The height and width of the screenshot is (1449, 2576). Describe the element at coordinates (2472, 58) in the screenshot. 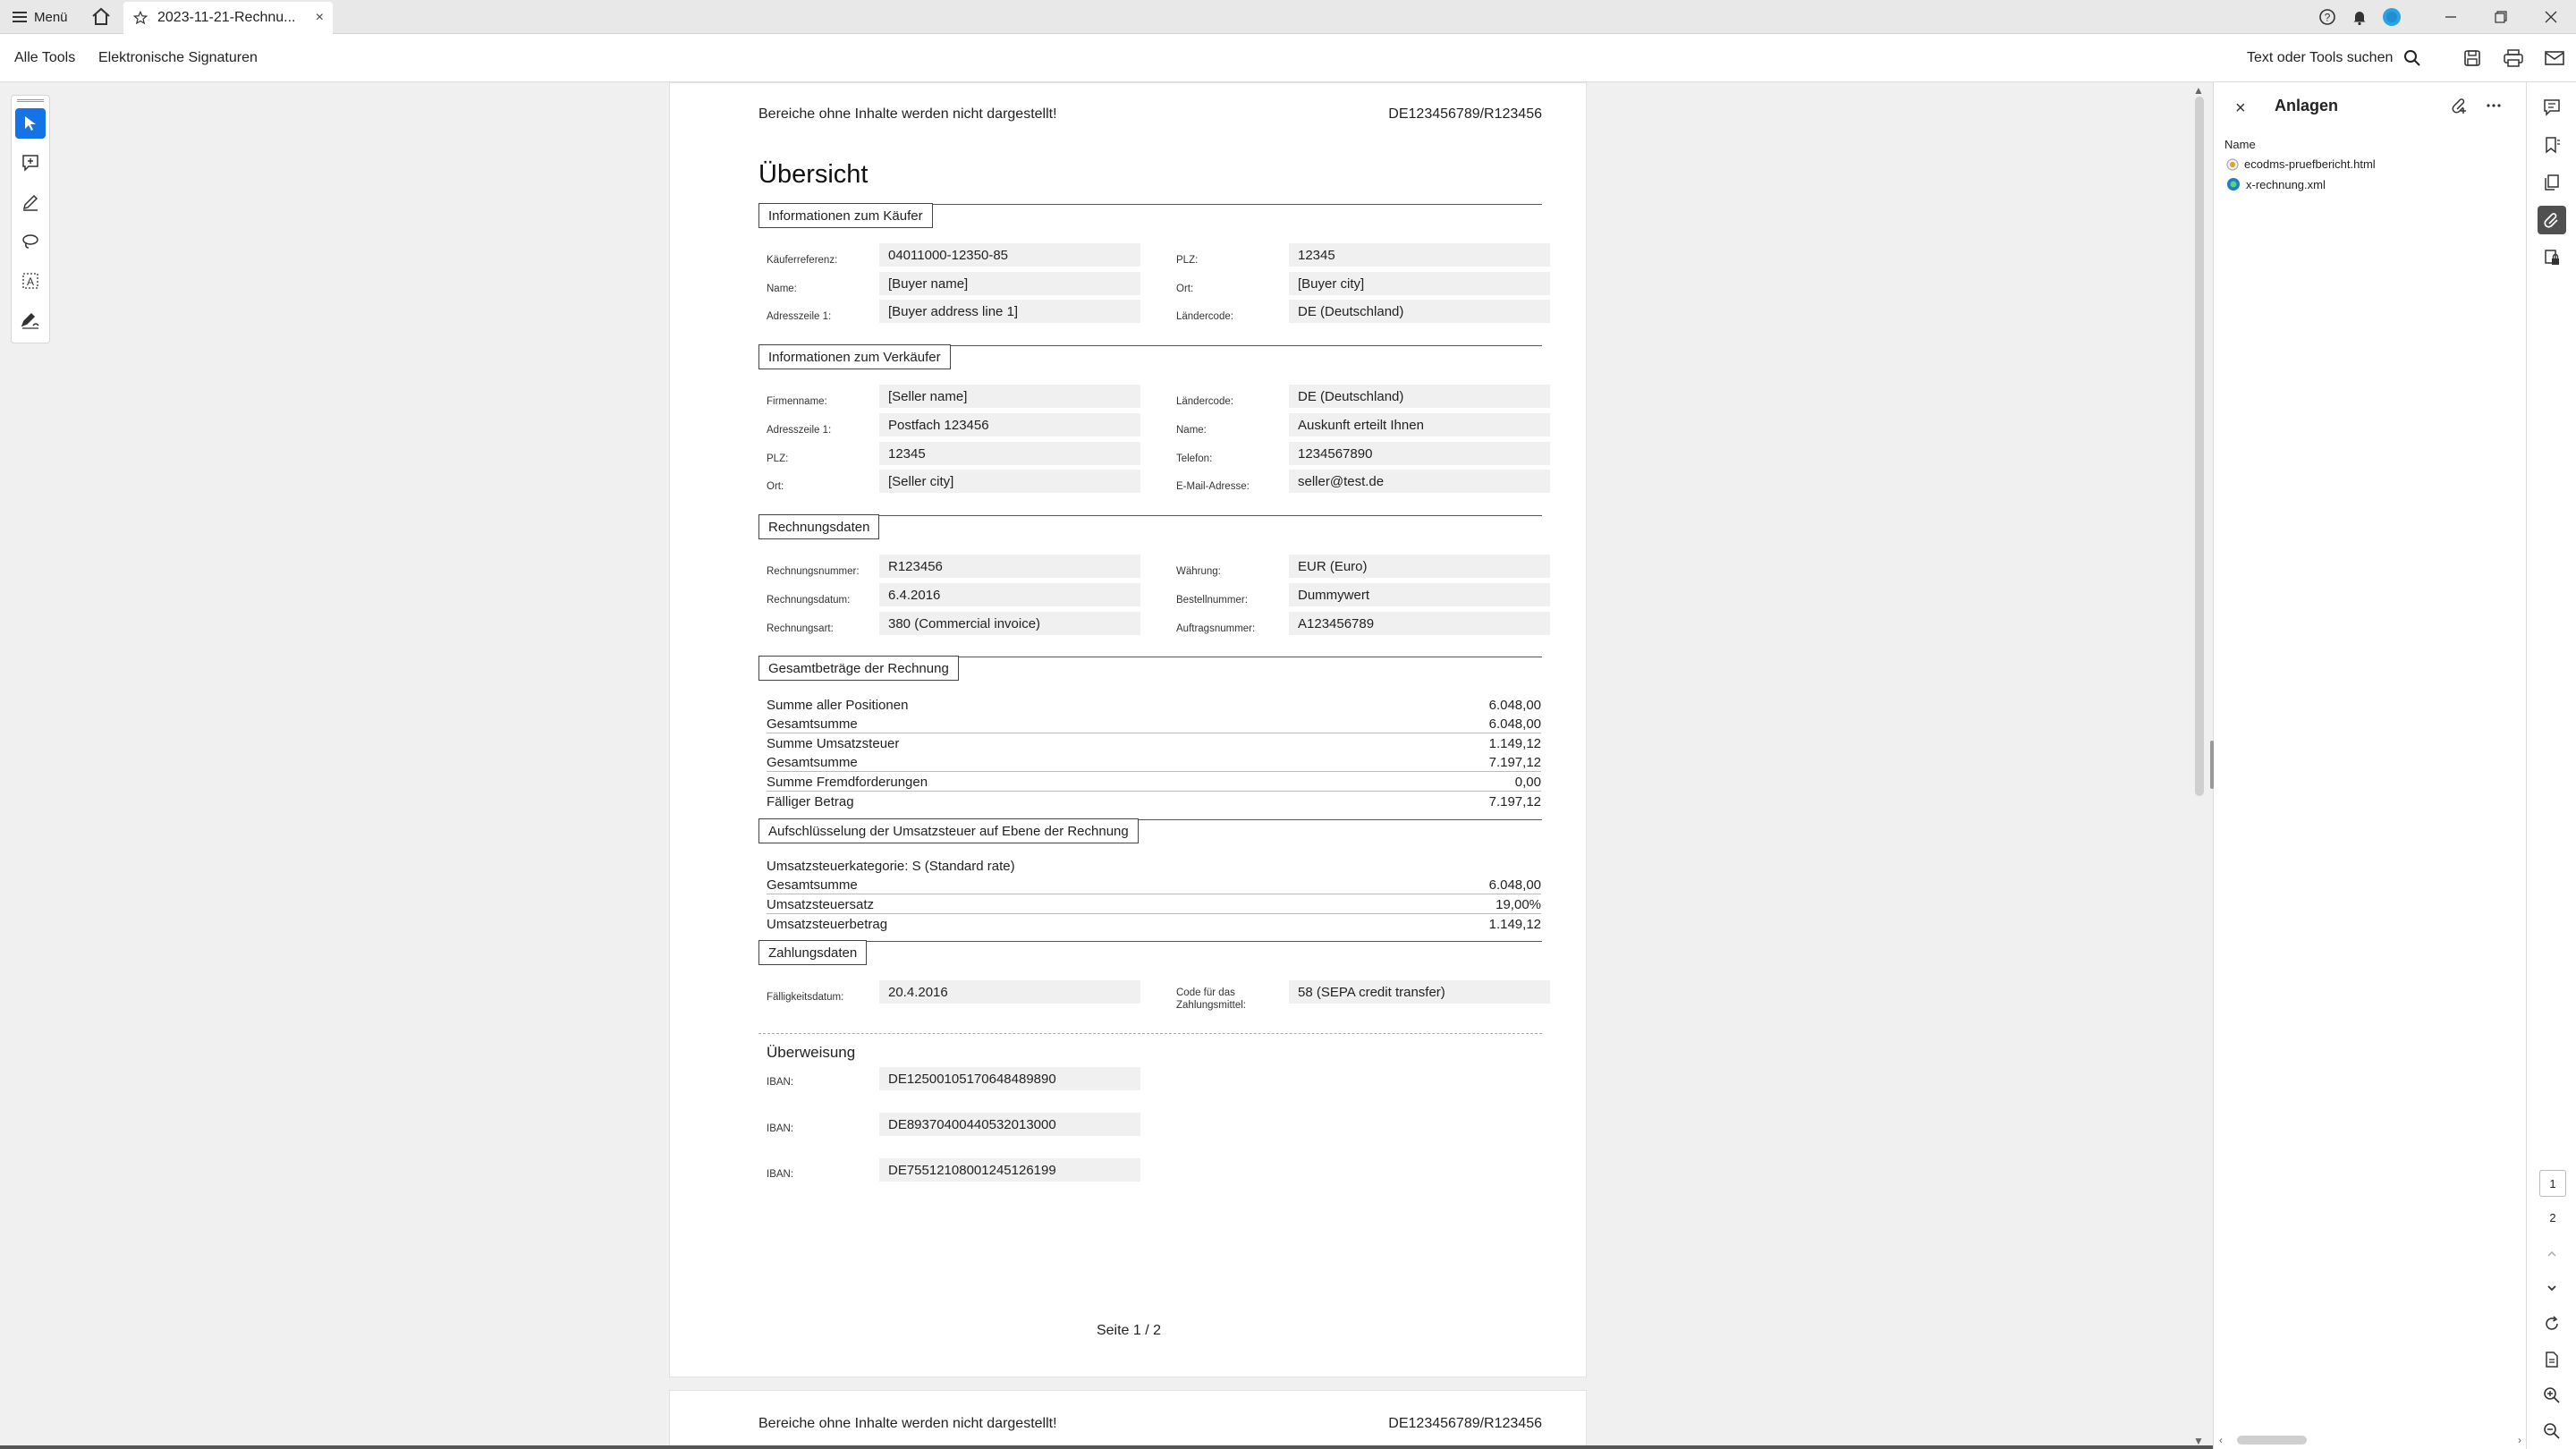

I see `save-icon` at that location.